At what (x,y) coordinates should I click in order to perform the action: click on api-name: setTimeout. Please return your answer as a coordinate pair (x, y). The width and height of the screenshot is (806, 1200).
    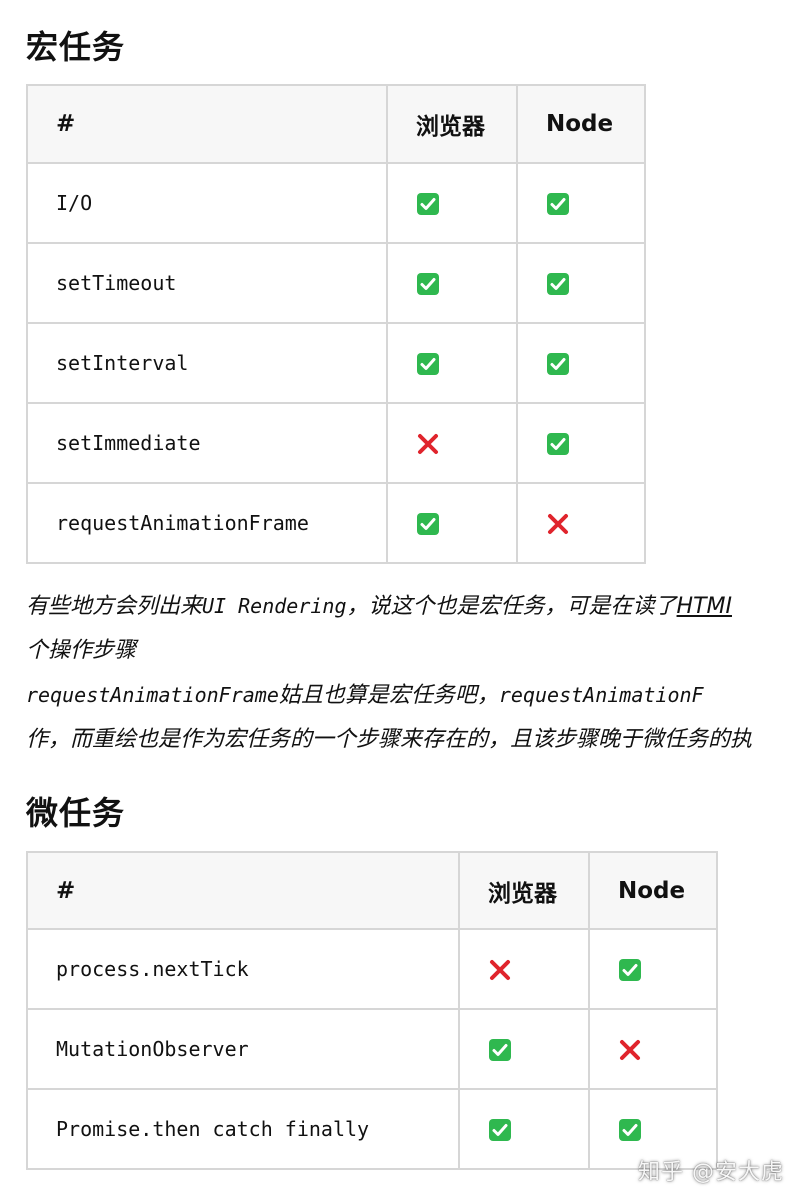
    Looking at the image, I should click on (207, 283).